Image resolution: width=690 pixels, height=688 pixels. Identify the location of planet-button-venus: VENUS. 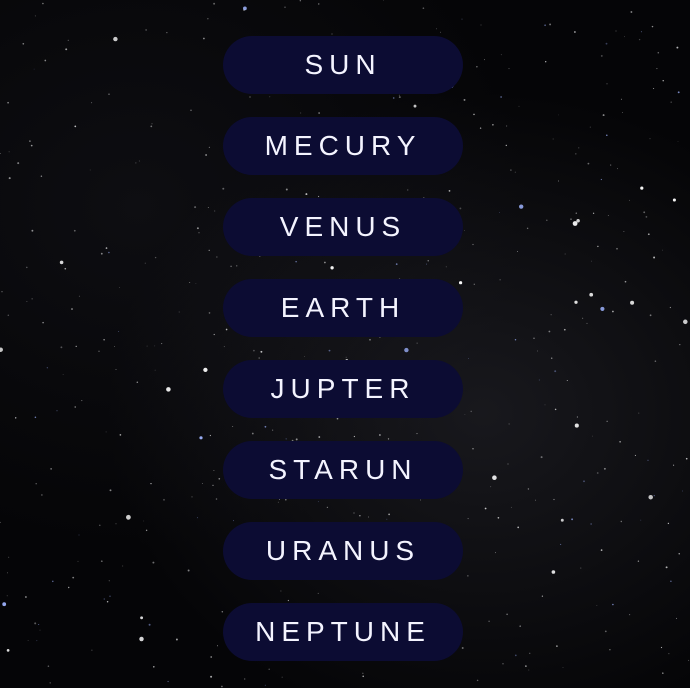
(343, 227).